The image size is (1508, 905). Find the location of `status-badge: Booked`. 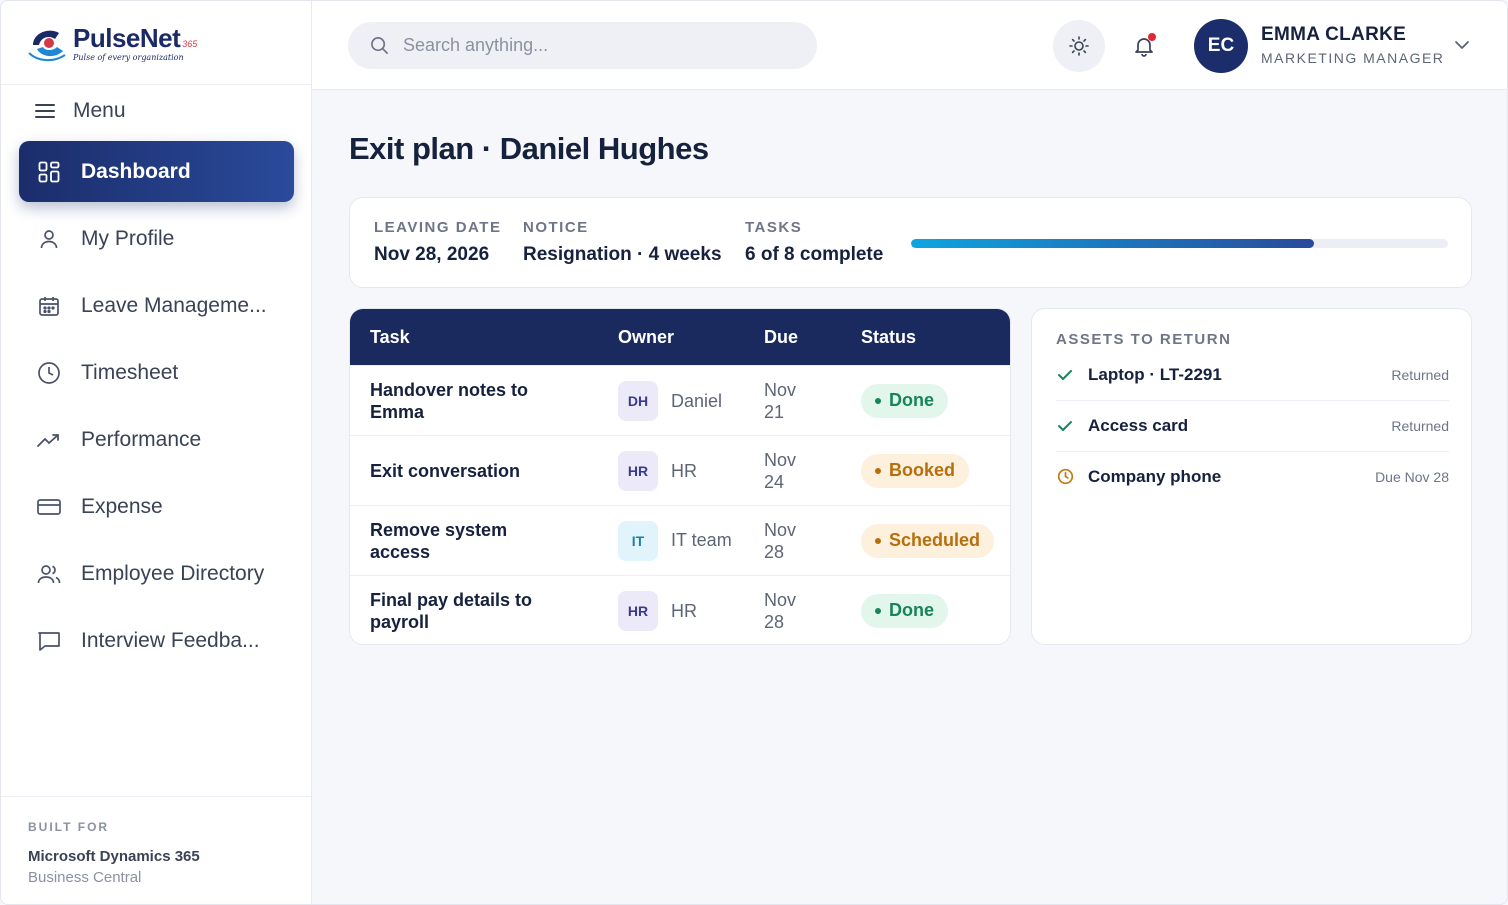

status-badge: Booked is located at coordinates (915, 470).